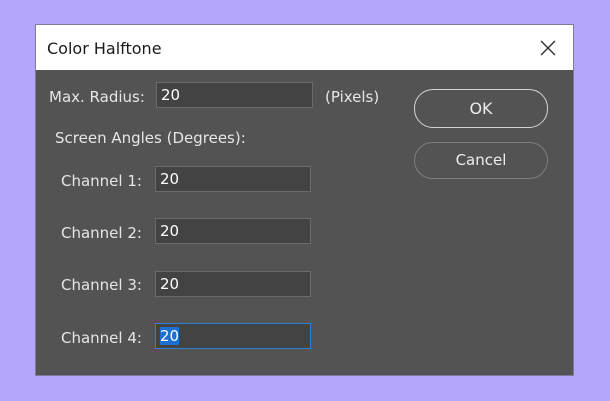 The height and width of the screenshot is (401, 610). Describe the element at coordinates (481, 108) in the screenshot. I see `ok-button: OK` at that location.